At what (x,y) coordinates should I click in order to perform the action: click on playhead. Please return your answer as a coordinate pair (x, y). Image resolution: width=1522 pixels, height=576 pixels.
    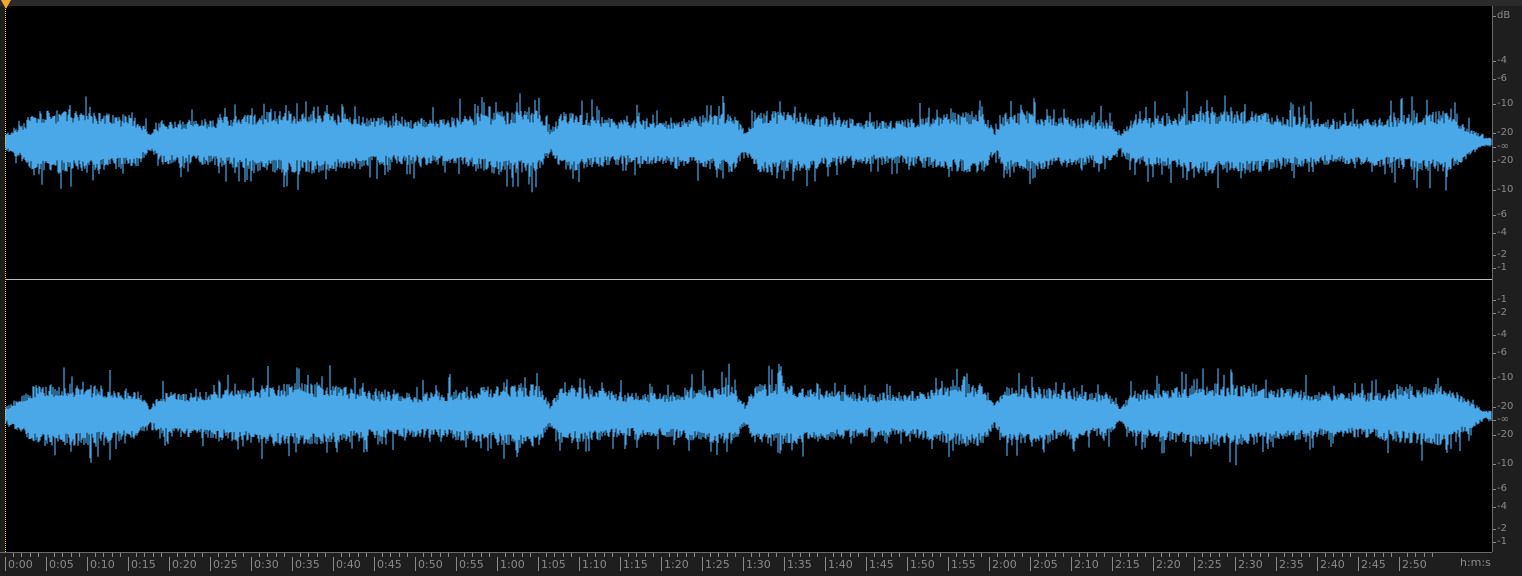
    Looking at the image, I should click on (6, 276).